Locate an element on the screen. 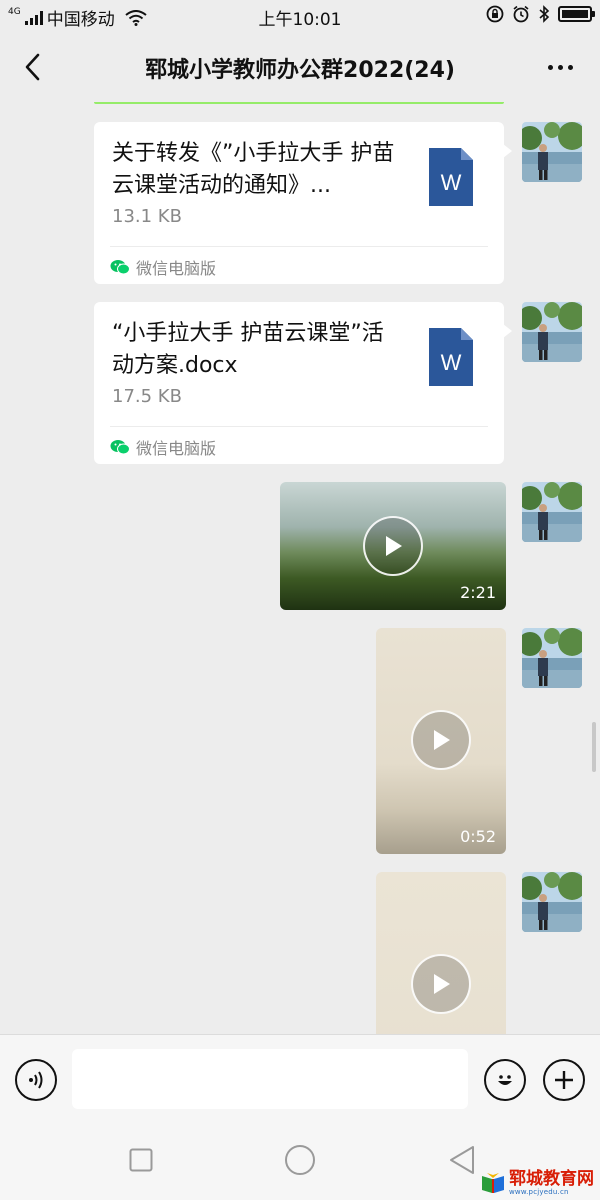  home-button is located at coordinates (300, 1162).